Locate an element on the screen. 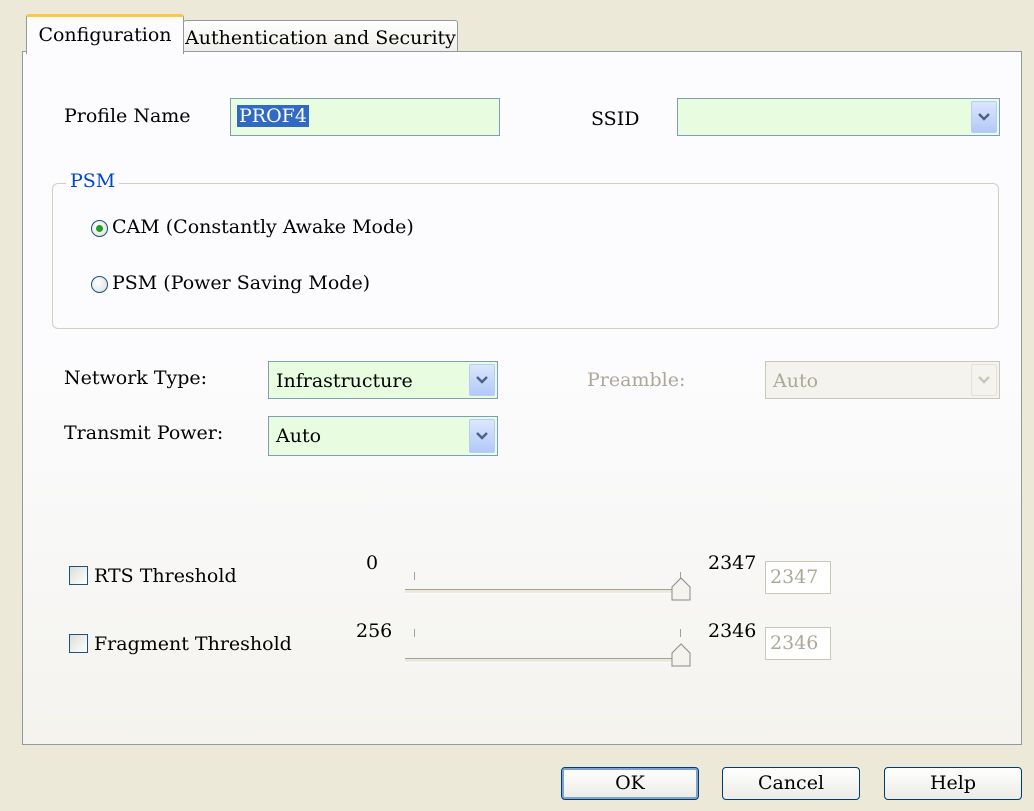  fragment-slider-thumb is located at coordinates (681, 655).